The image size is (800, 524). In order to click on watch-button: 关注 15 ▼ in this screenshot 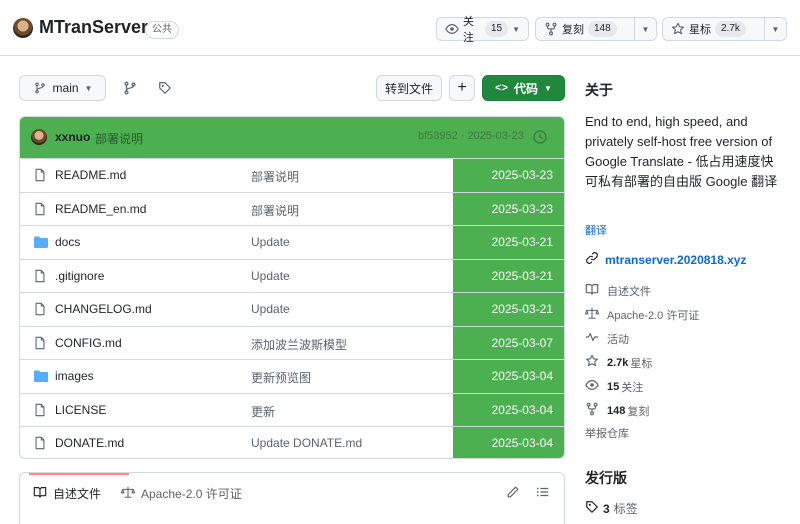, I will do `click(482, 30)`.